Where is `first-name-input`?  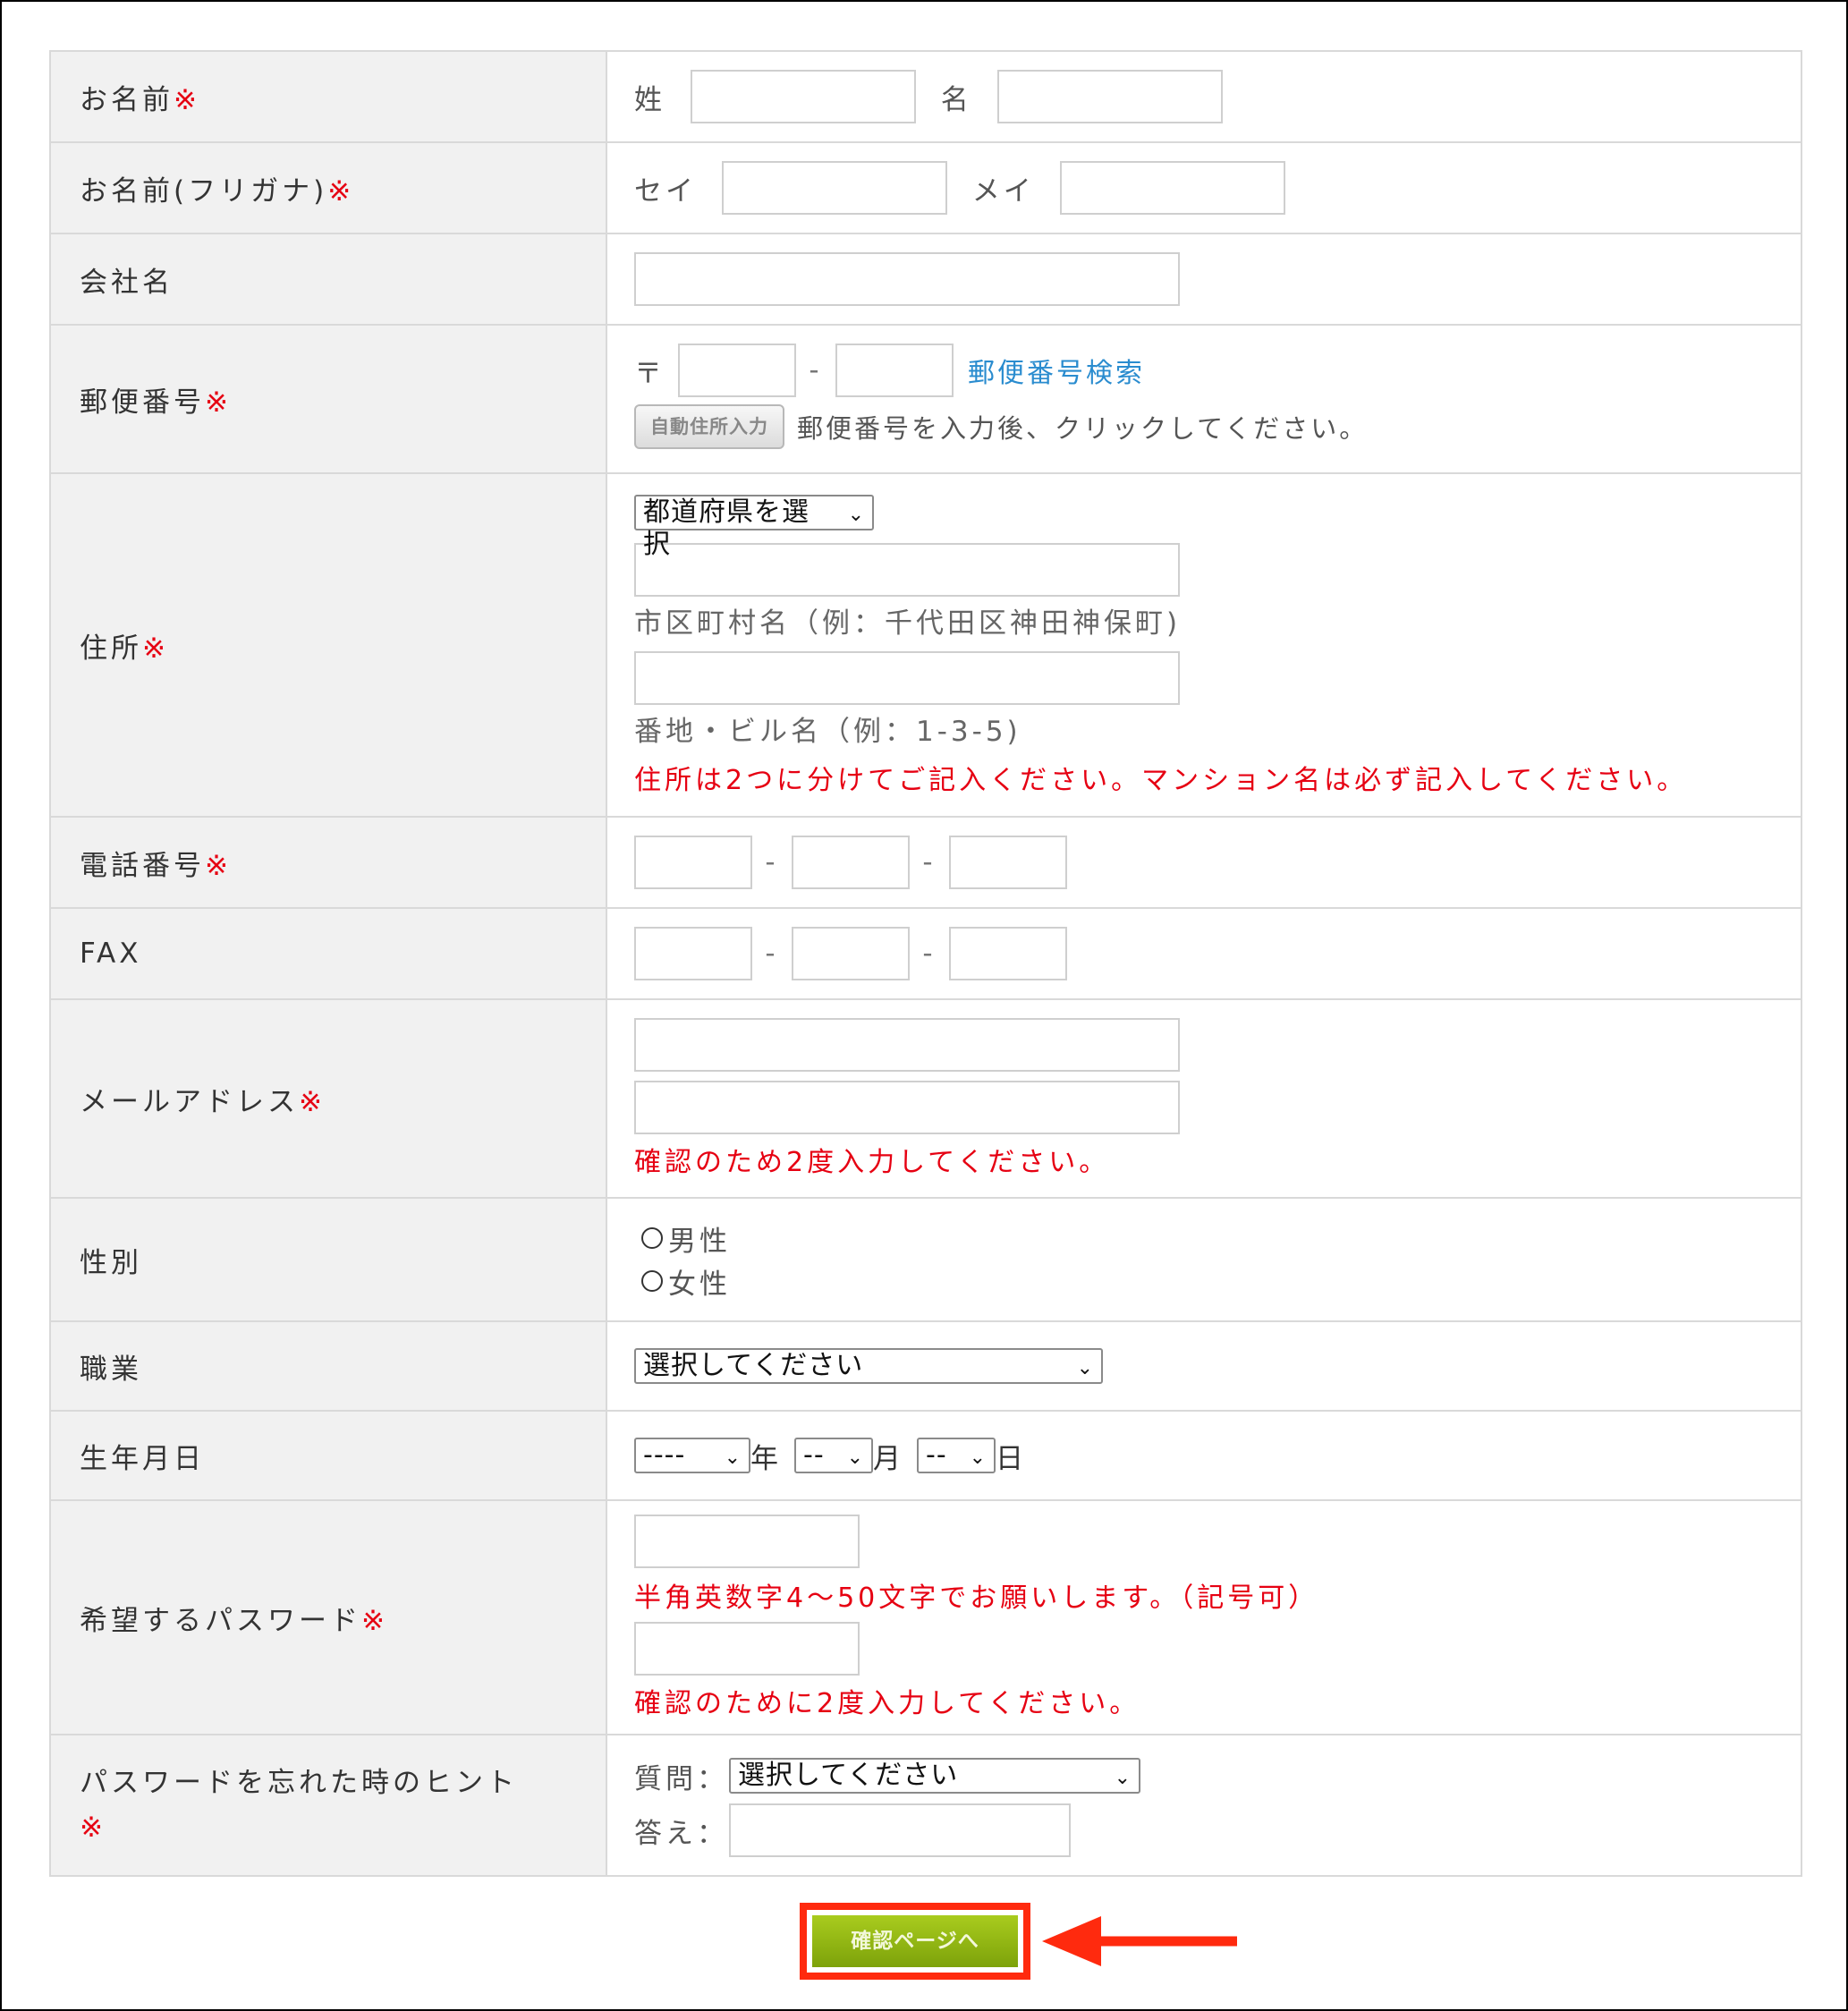 first-name-input is located at coordinates (1109, 97).